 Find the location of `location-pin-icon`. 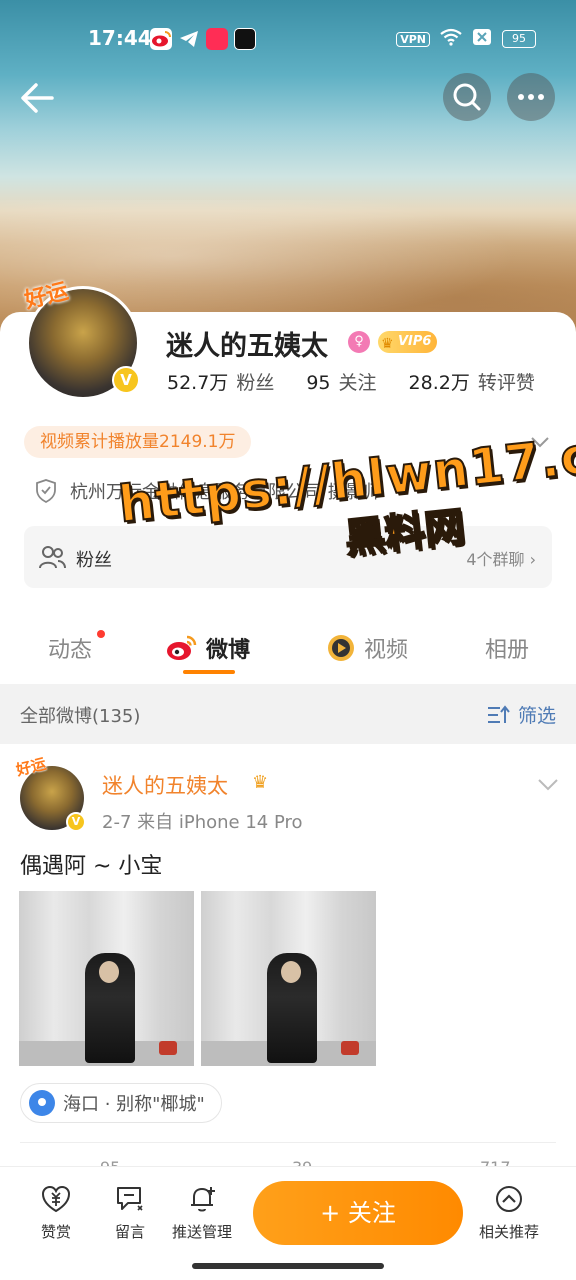

location-pin-icon is located at coordinates (42, 1103).